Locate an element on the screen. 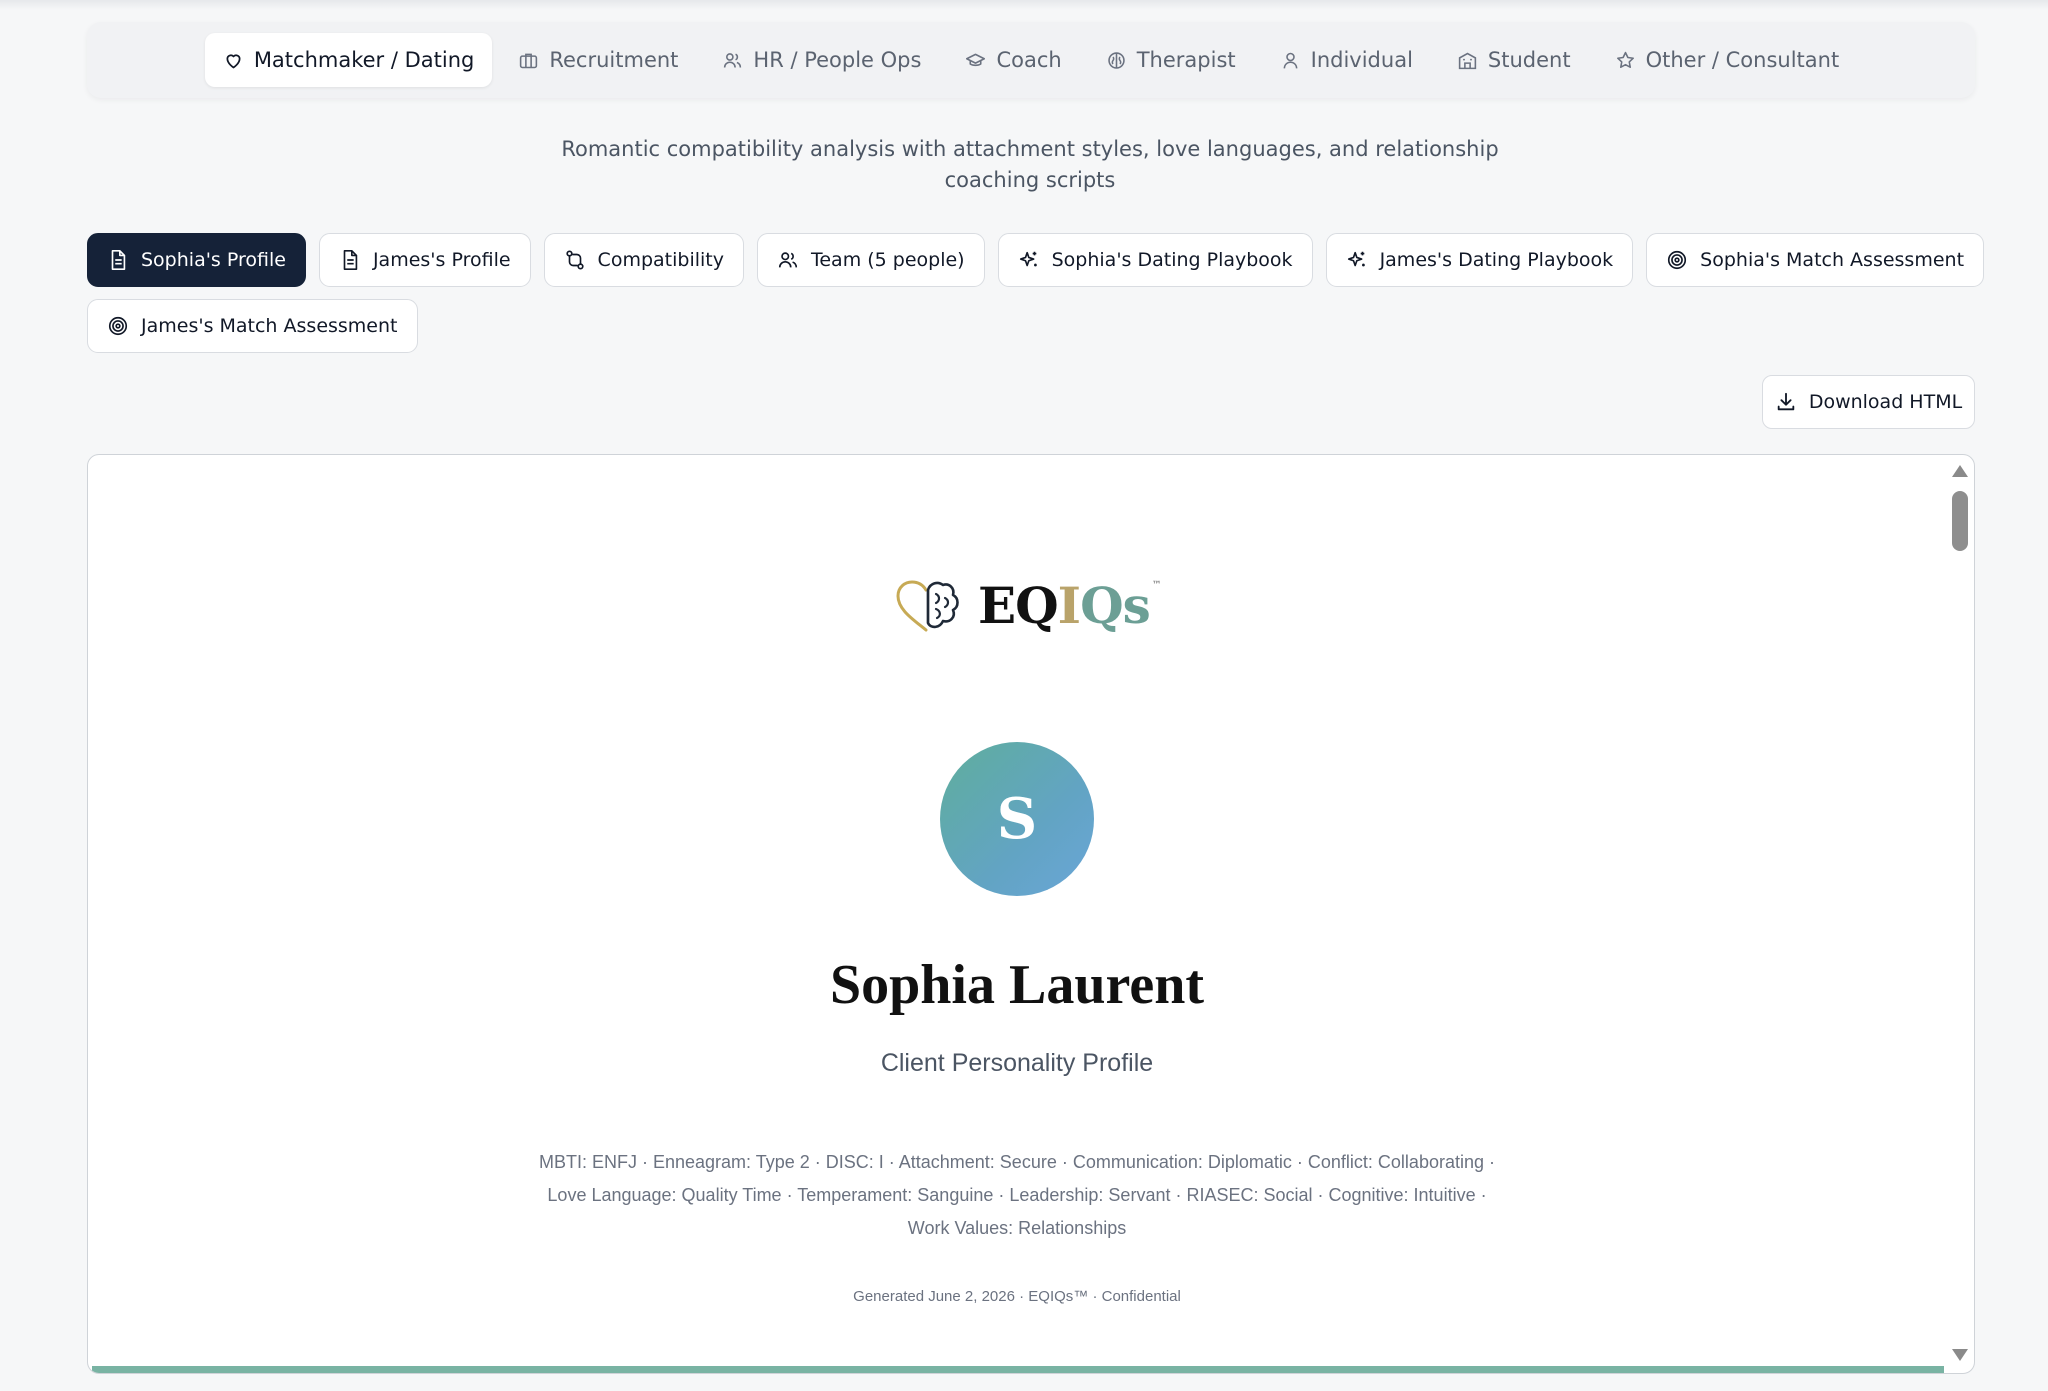 Image resolution: width=2048 pixels, height=1391 pixels. compare-arrows-icon is located at coordinates (574, 260).